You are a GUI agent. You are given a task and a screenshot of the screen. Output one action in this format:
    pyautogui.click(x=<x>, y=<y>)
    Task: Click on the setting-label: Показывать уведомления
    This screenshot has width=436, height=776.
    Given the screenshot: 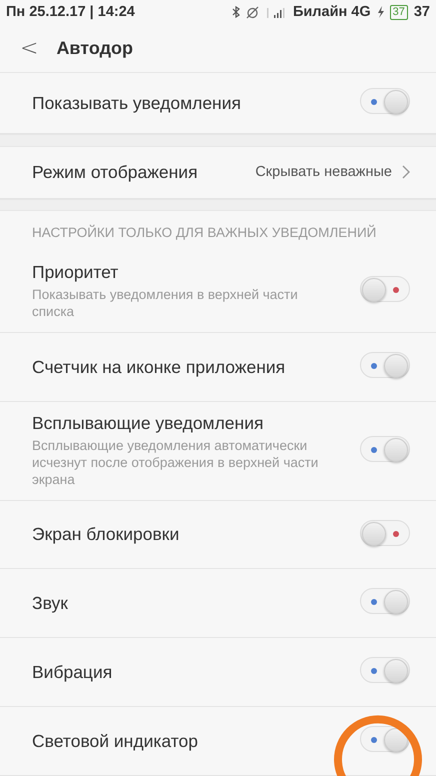 What is the action you would take?
    pyautogui.click(x=137, y=103)
    